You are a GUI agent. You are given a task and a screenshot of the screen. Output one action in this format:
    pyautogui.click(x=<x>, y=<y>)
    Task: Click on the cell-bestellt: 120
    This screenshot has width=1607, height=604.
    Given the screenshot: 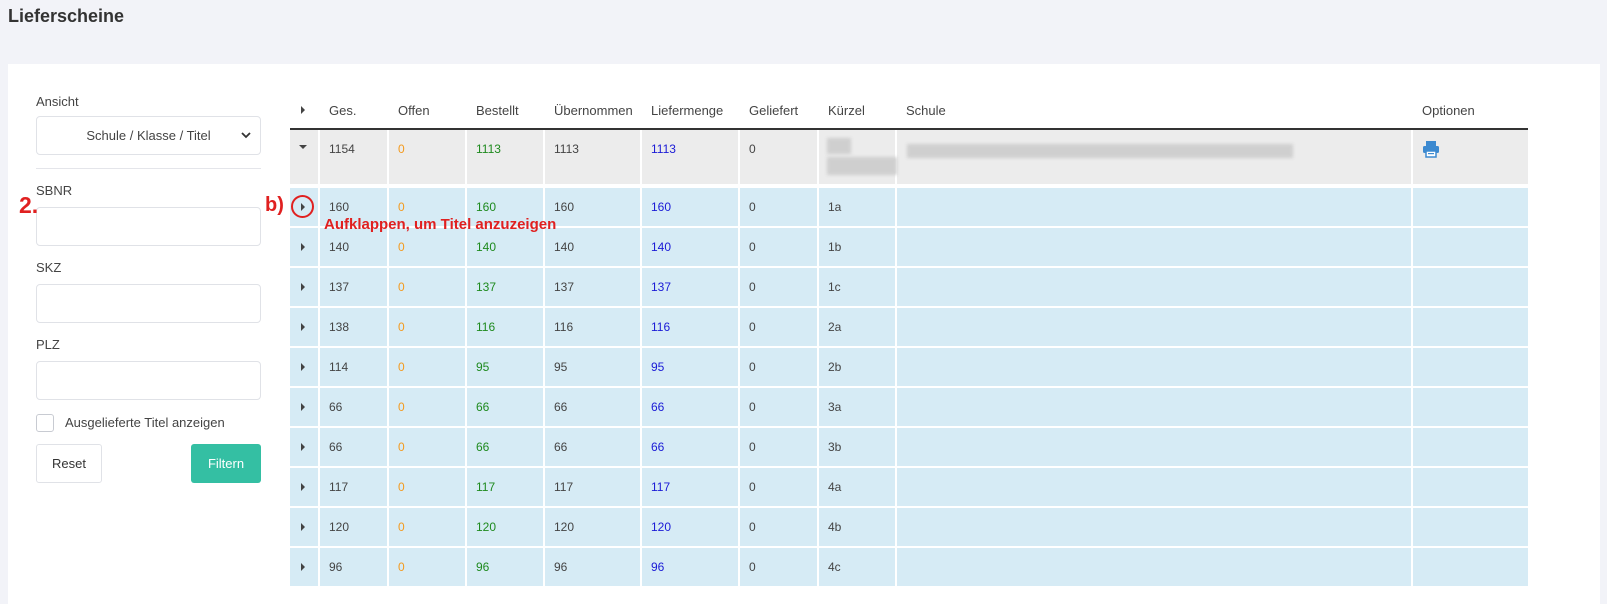 What is the action you would take?
    pyautogui.click(x=506, y=527)
    